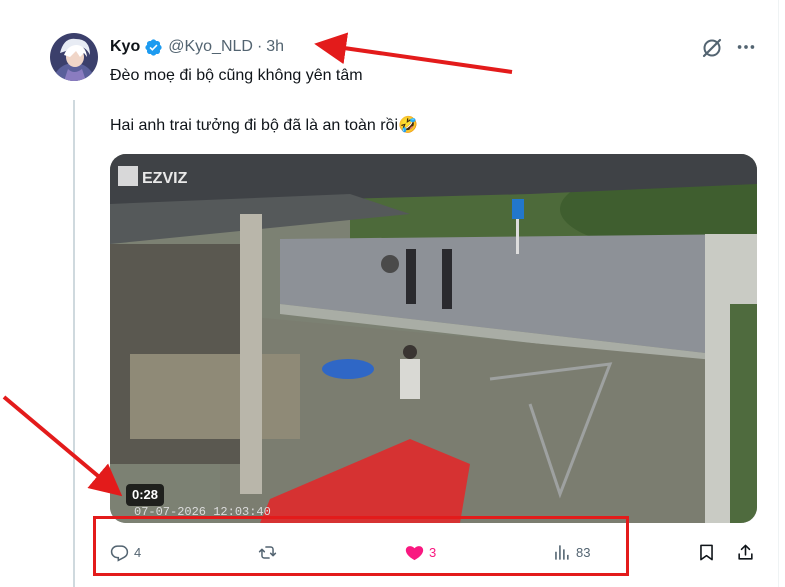 Image resolution: width=785 pixels, height=587 pixels. What do you see at coordinates (125, 47) in the screenshot?
I see `author-name: Kyo` at bounding box center [125, 47].